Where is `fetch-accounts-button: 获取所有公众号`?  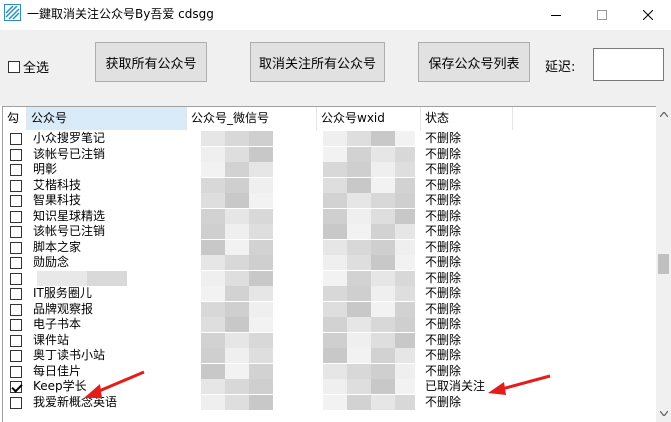 fetch-accounts-button: 获取所有公众号 is located at coordinates (151, 62).